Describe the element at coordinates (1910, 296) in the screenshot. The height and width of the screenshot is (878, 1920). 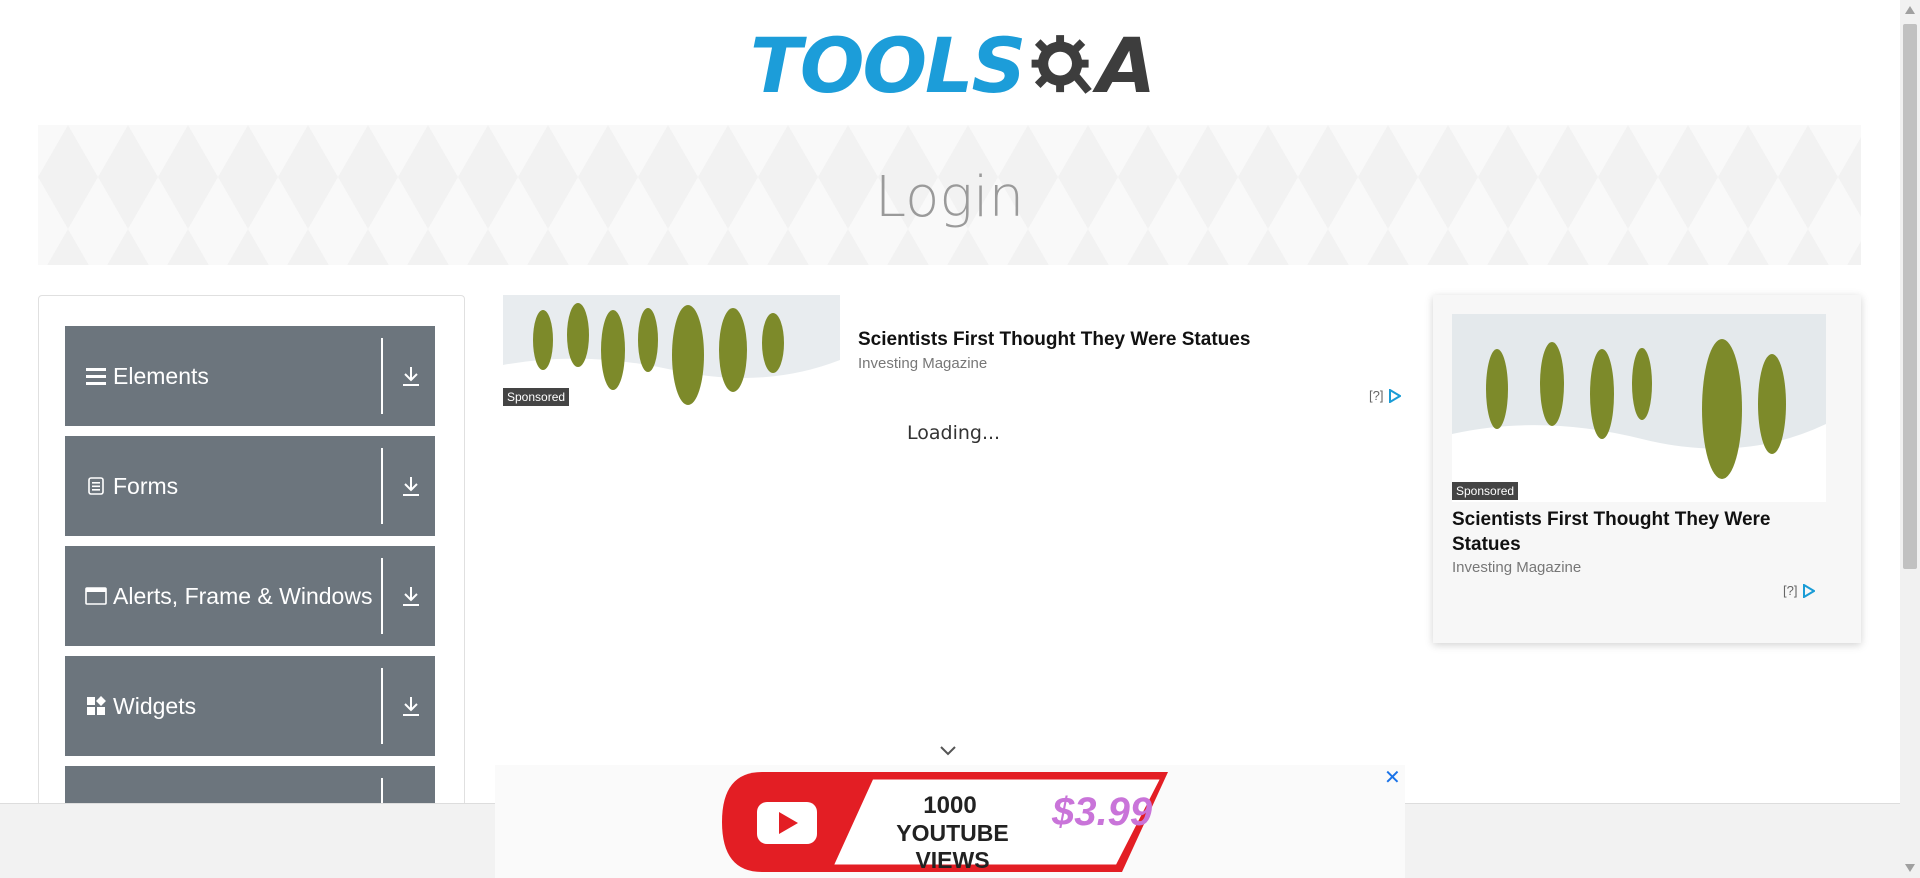
I see `scroll-thumb` at that location.